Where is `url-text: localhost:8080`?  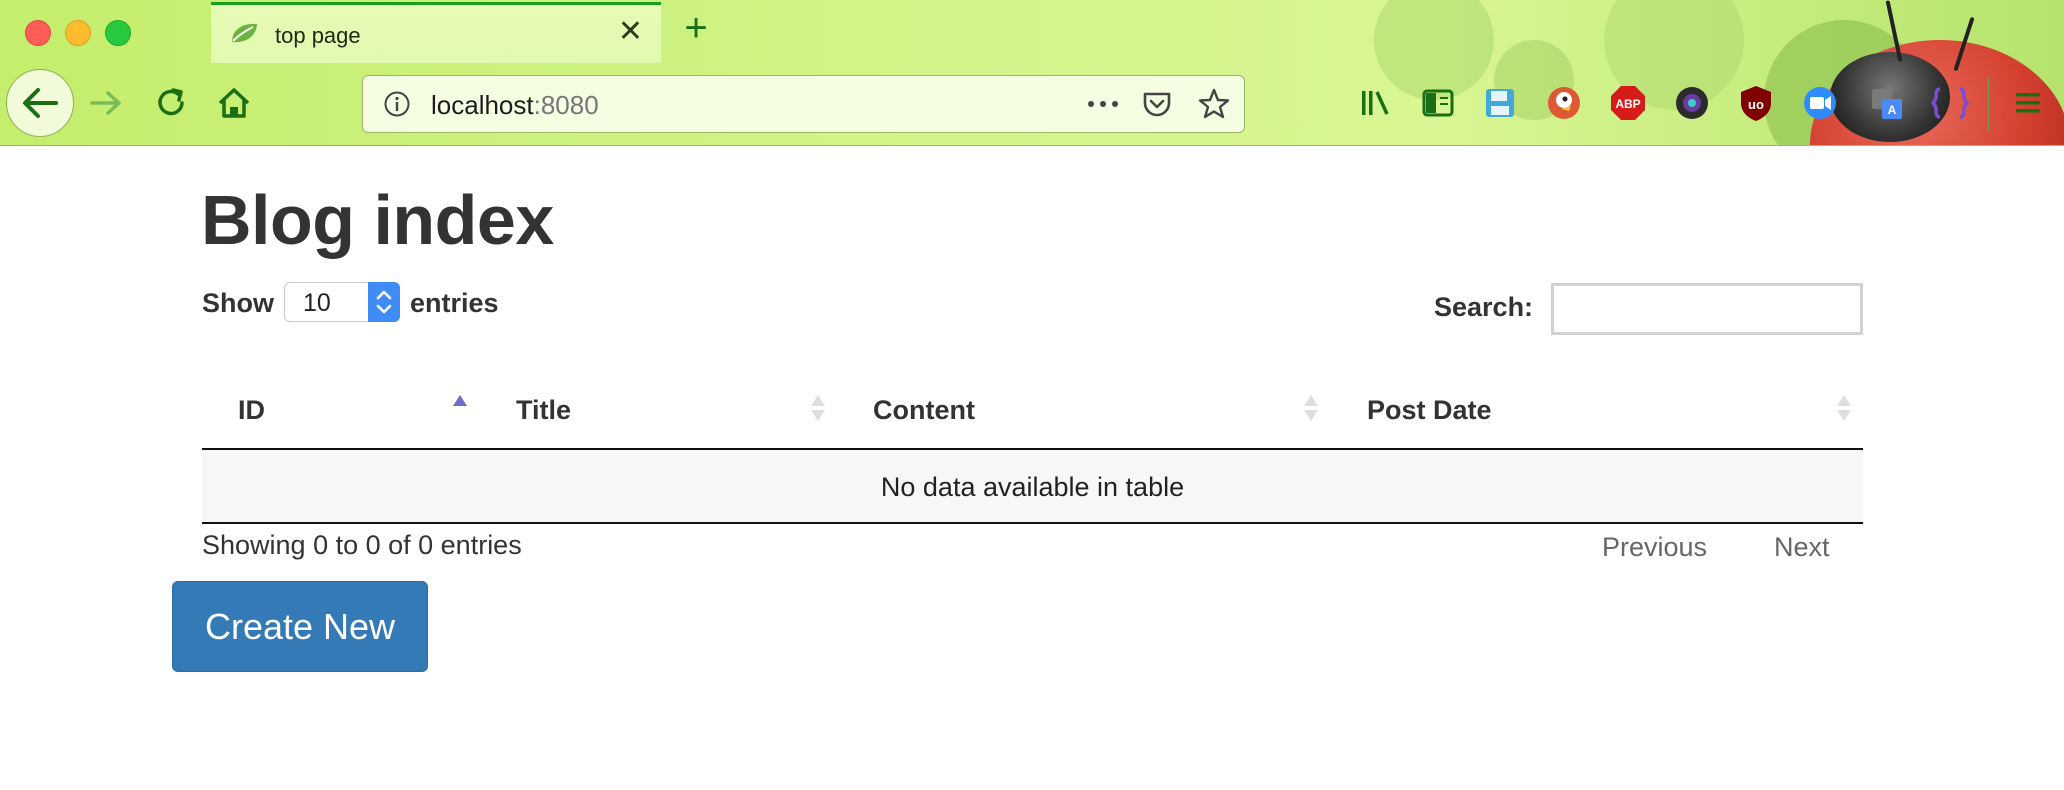 url-text: localhost:8080 is located at coordinates (515, 105).